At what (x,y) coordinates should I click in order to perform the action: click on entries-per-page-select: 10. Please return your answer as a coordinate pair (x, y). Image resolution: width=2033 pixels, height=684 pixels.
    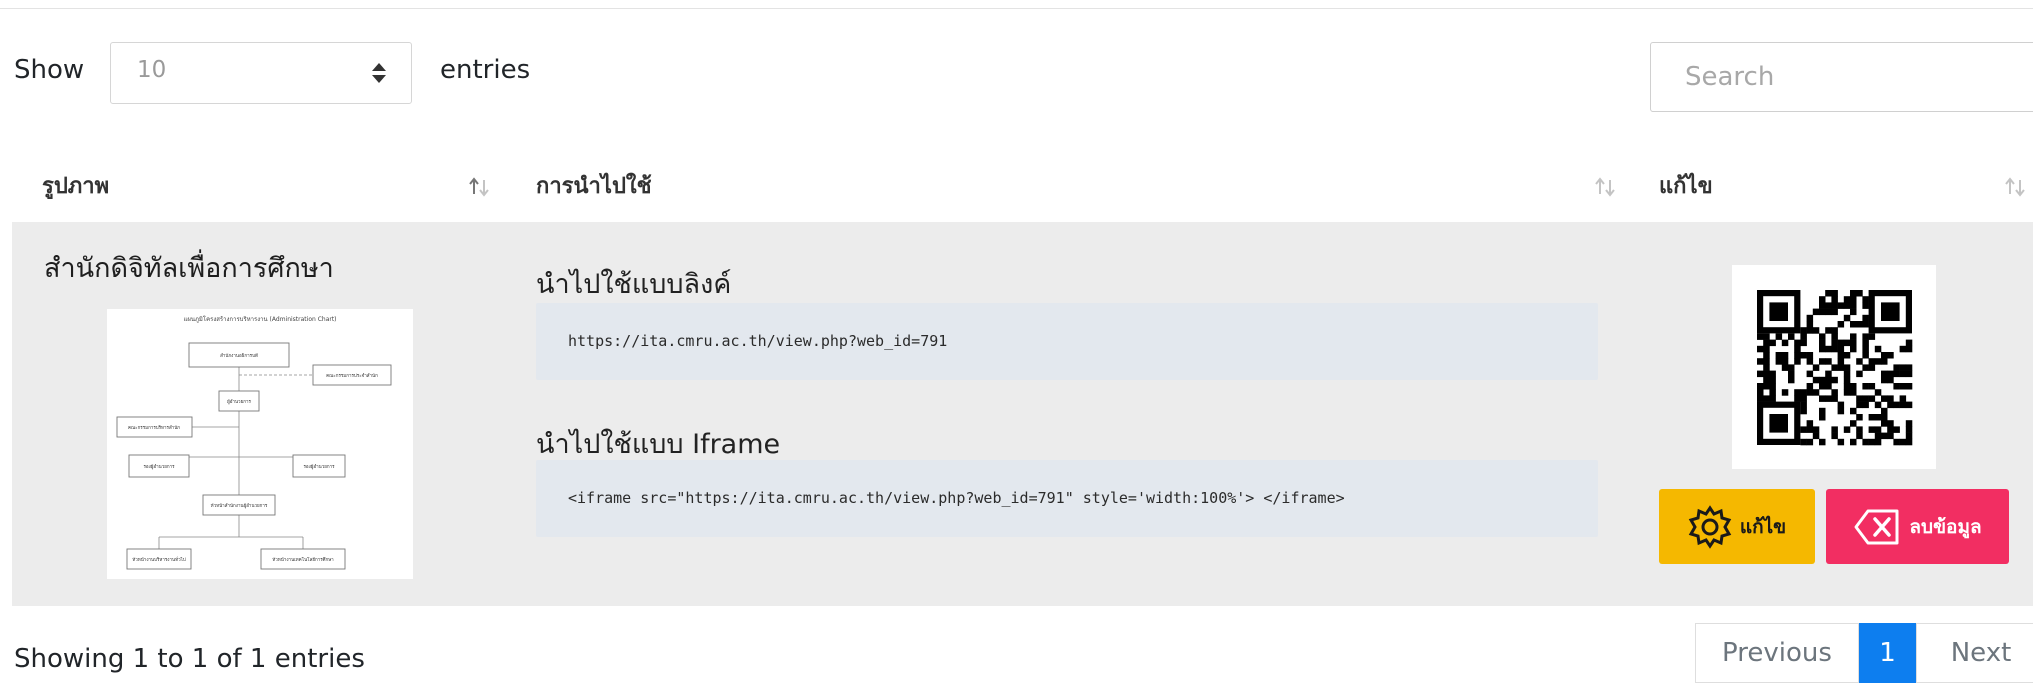
    Looking at the image, I should click on (261, 73).